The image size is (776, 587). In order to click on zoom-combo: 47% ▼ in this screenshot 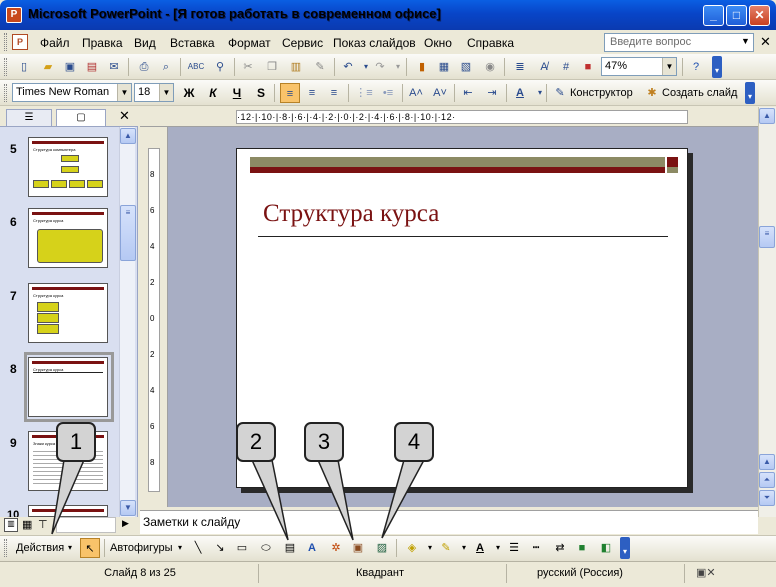, I will do `click(639, 66)`.